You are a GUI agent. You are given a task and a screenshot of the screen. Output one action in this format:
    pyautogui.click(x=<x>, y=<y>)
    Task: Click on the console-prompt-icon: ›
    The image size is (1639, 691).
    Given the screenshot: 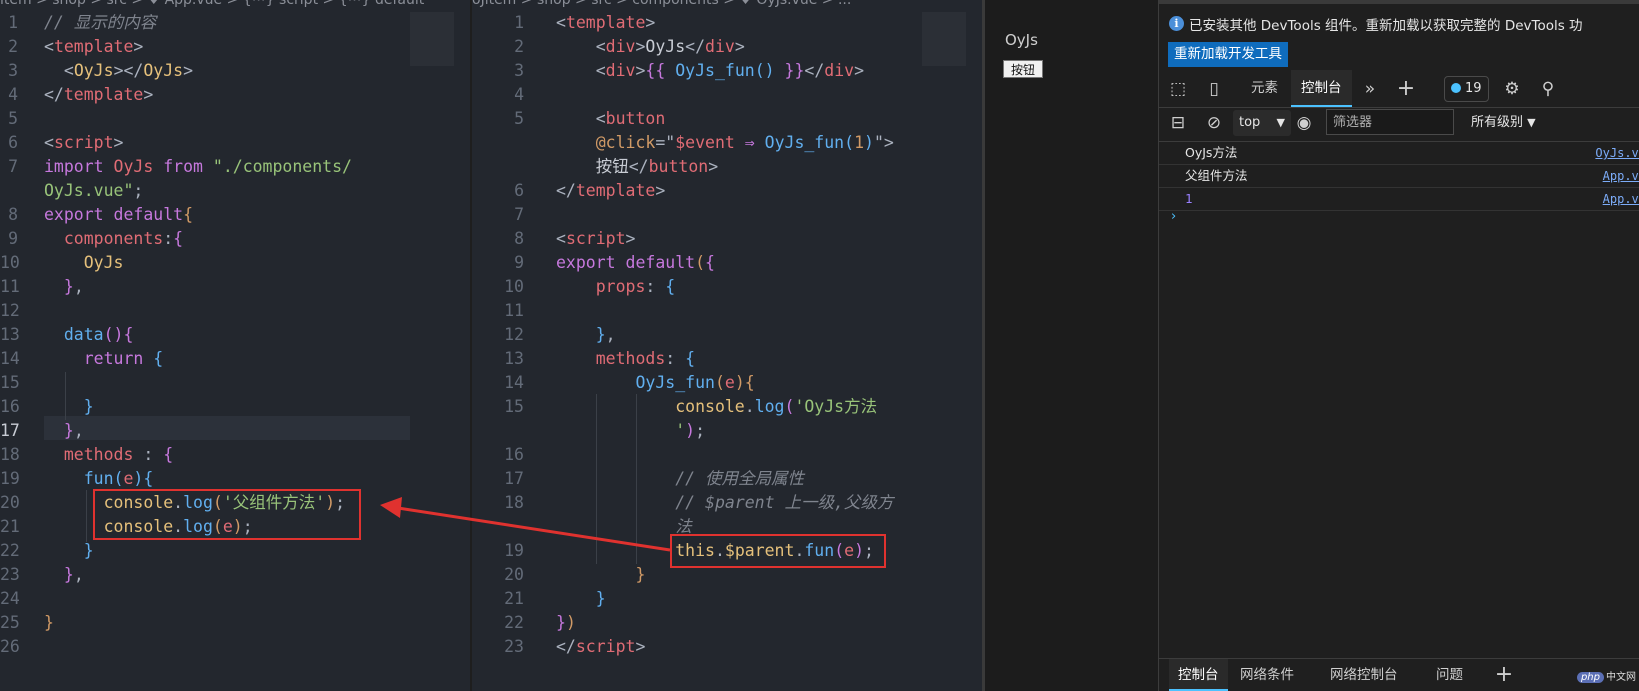 What is the action you would take?
    pyautogui.click(x=1173, y=216)
    